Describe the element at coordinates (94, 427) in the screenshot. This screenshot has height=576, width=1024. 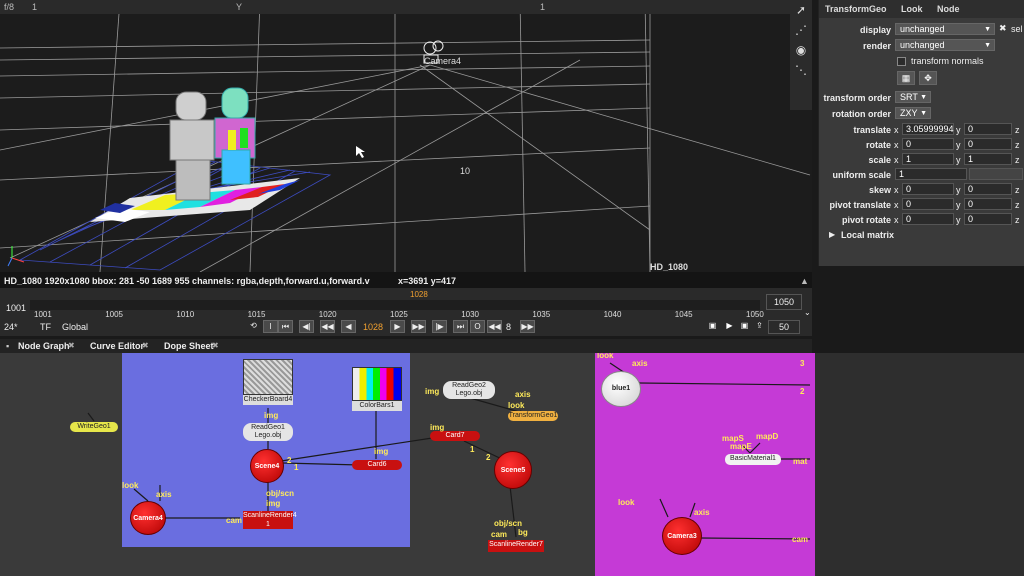
I see `node-writegeo1: WriteGeo1` at that location.